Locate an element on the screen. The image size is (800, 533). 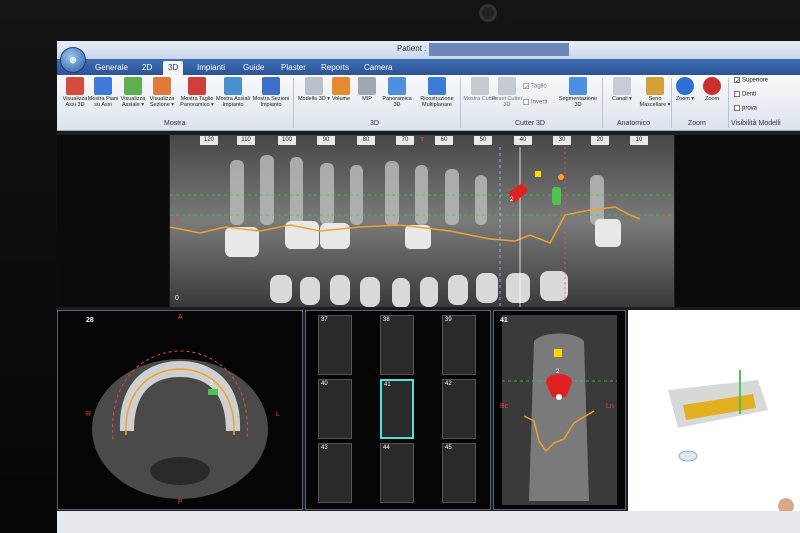
group-label-mostra: Mostra is located at coordinates (175, 123).